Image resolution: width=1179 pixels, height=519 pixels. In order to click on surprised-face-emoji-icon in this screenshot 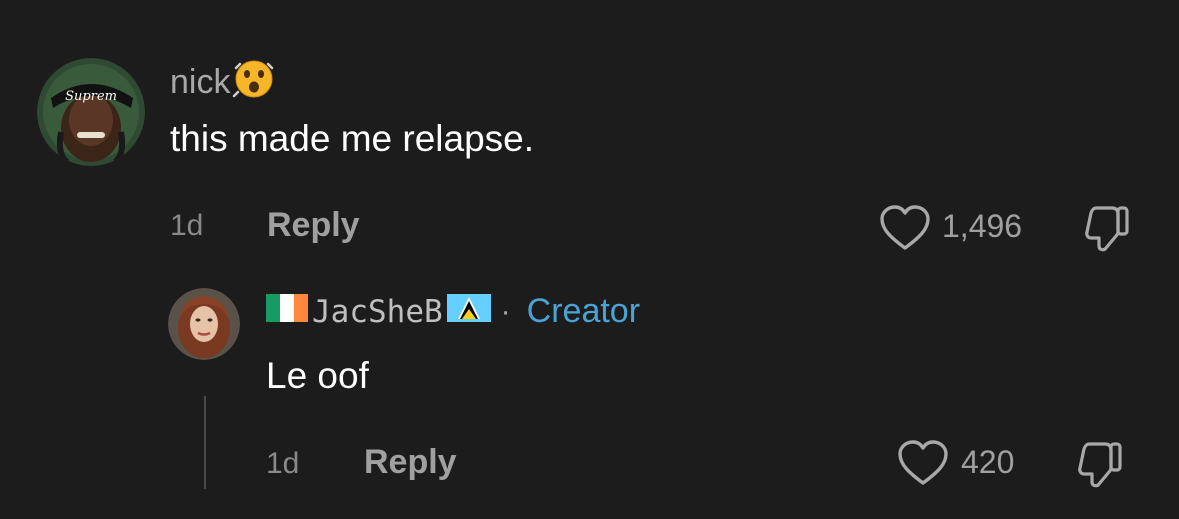, I will do `click(254, 82)`.